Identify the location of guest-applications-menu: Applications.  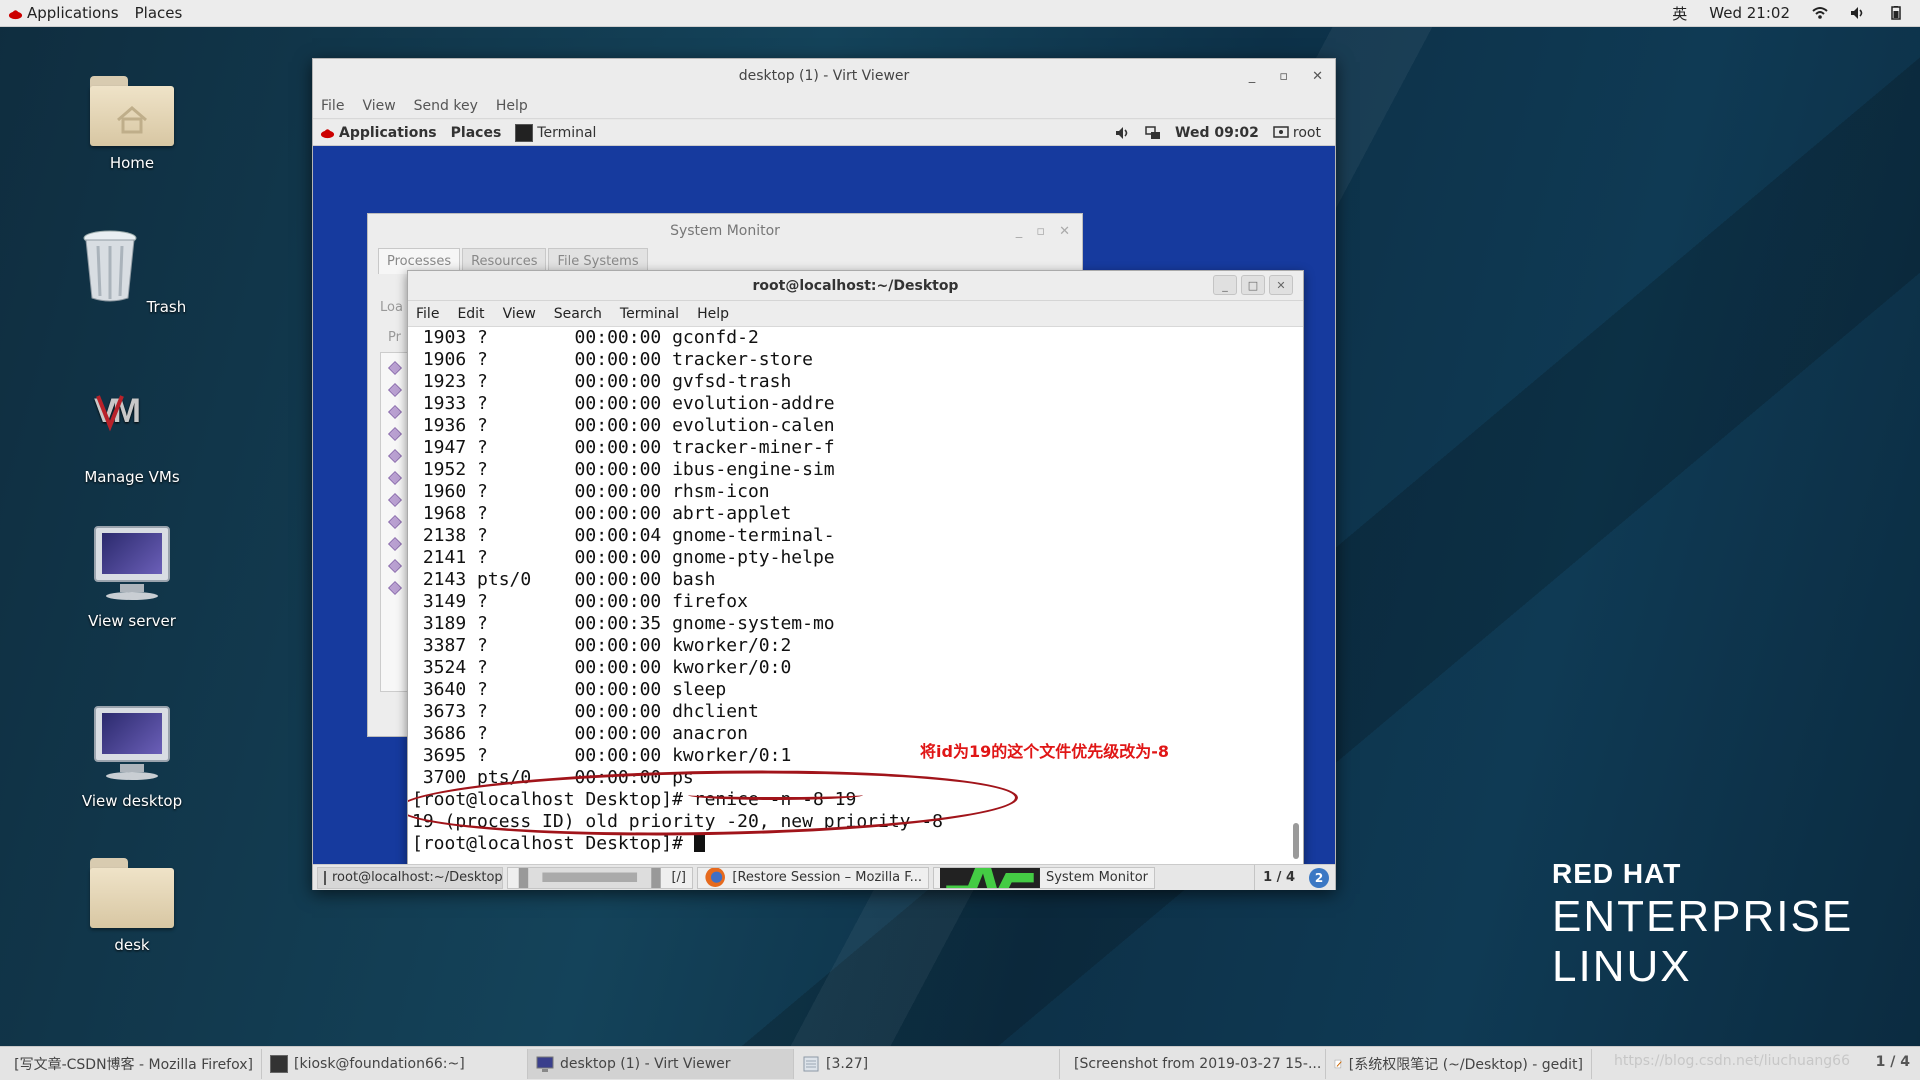
(378, 133).